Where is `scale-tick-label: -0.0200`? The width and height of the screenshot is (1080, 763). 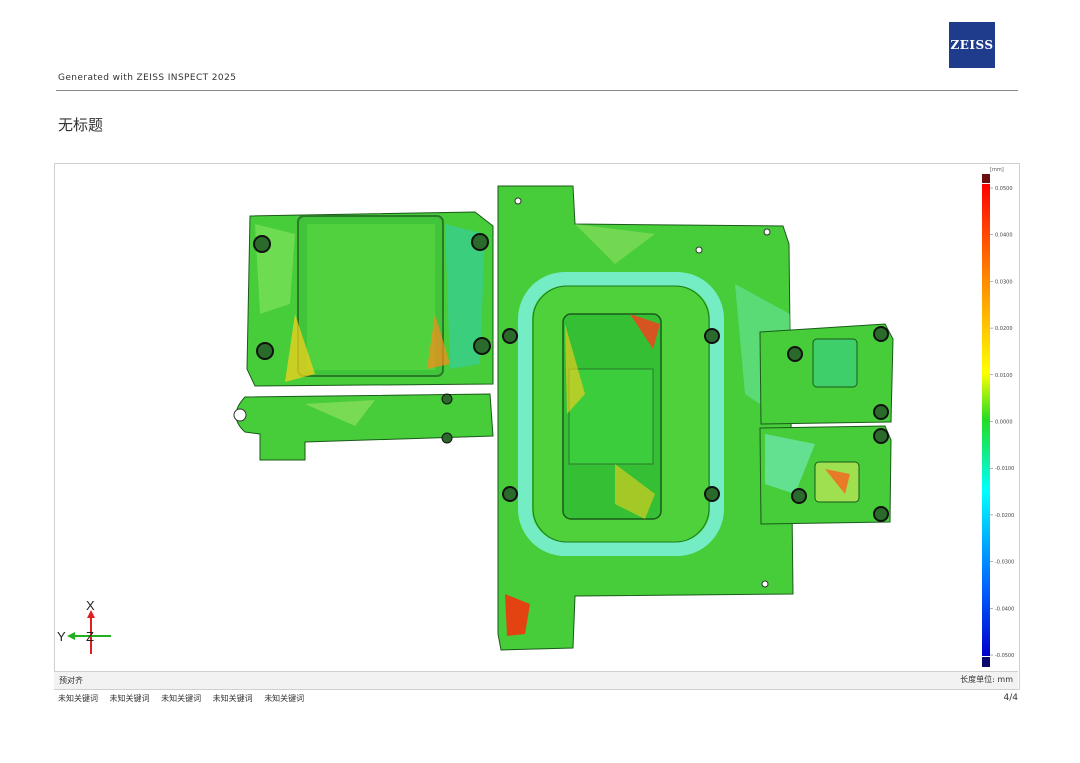
scale-tick-label: -0.0200 is located at coordinates (1004, 516).